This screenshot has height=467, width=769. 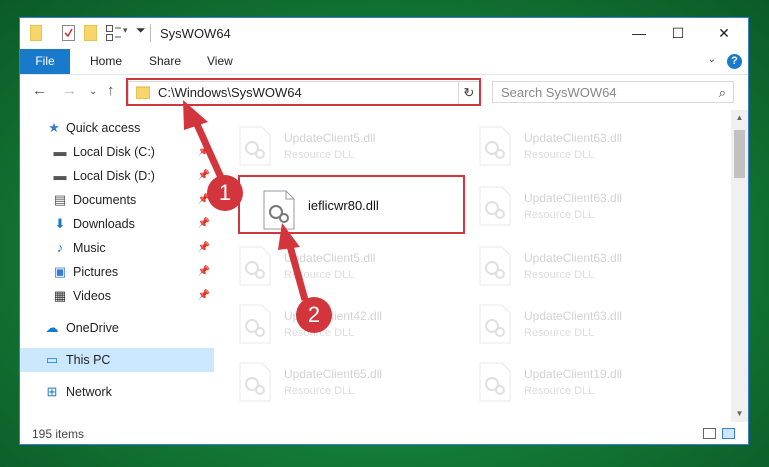 What do you see at coordinates (205, 142) in the screenshot?
I see `arrow-to-address-bar` at bounding box center [205, 142].